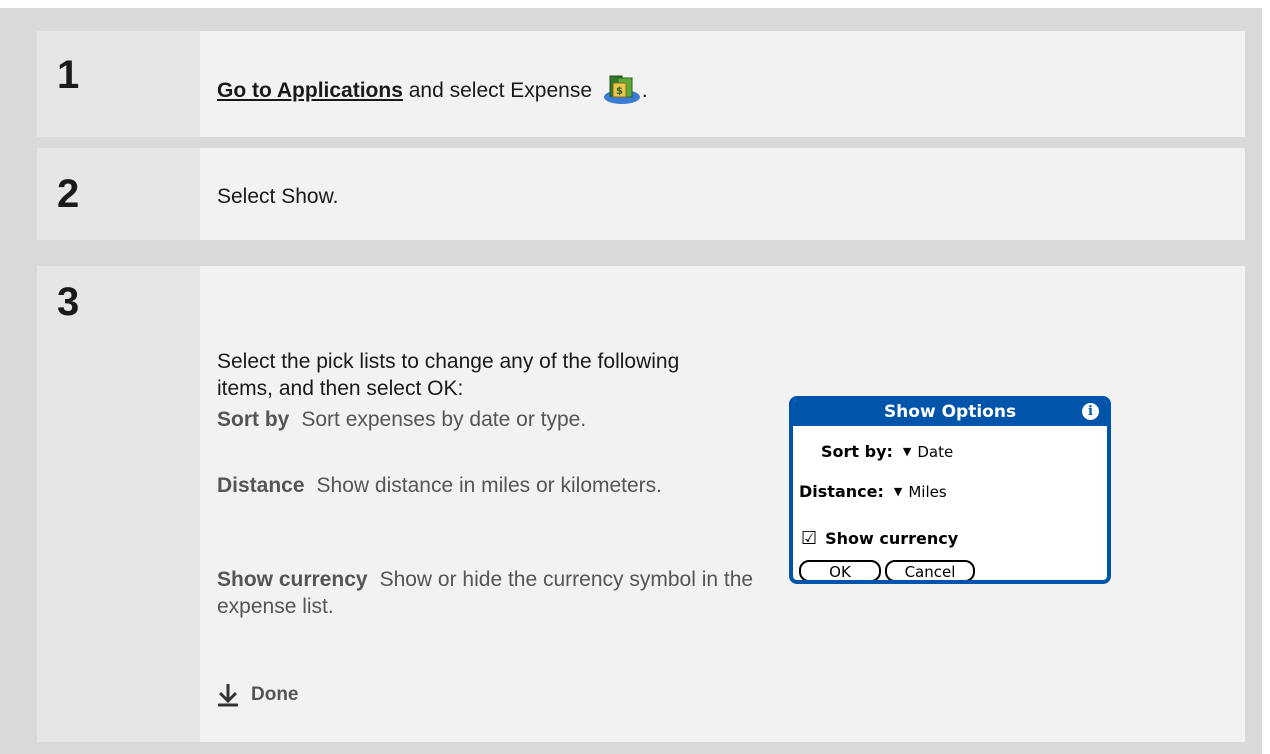 Image resolution: width=1270 pixels, height=754 pixels. What do you see at coordinates (310, 90) in the screenshot?
I see `go-to-applications-link: Go to Applications` at bounding box center [310, 90].